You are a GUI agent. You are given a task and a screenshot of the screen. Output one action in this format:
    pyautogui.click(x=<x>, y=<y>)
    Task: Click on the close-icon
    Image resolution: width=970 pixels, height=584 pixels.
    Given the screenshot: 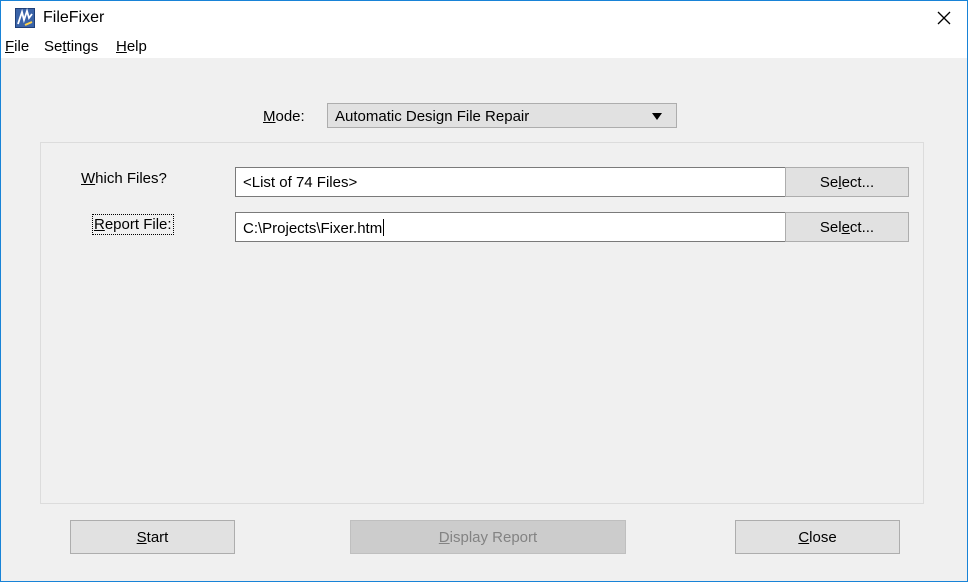 What is the action you would take?
    pyautogui.click(x=944, y=17)
    